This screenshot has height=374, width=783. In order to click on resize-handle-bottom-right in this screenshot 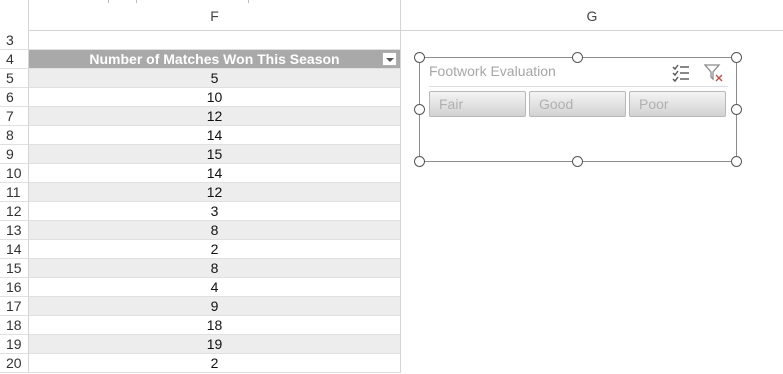, I will do `click(736, 161)`.